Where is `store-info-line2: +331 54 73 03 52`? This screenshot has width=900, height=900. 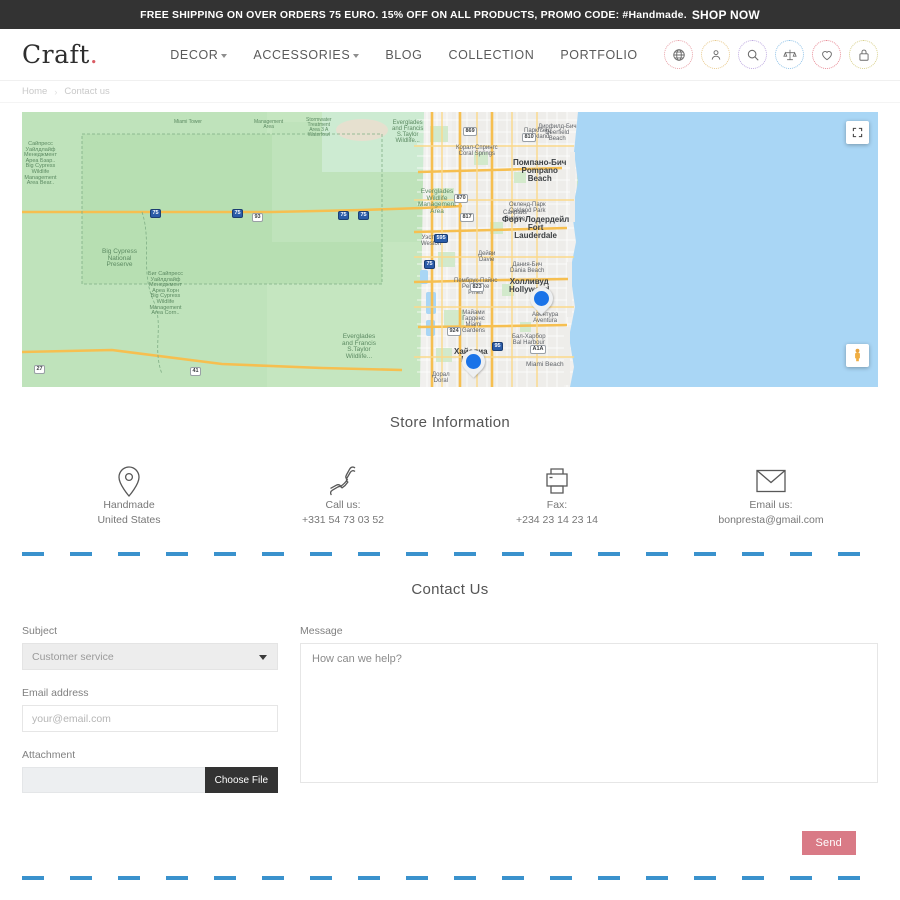 store-info-line2: +331 54 73 03 52 is located at coordinates (343, 520).